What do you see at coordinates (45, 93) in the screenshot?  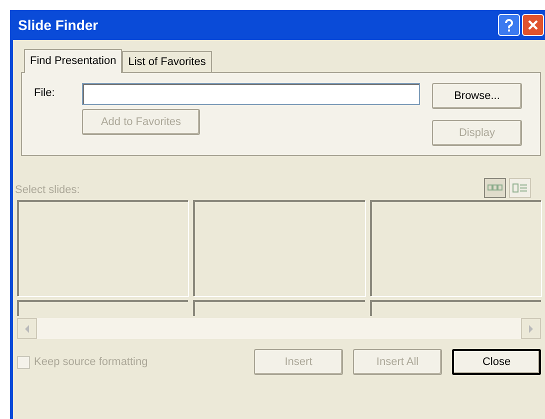 I see `file-label: File:` at bounding box center [45, 93].